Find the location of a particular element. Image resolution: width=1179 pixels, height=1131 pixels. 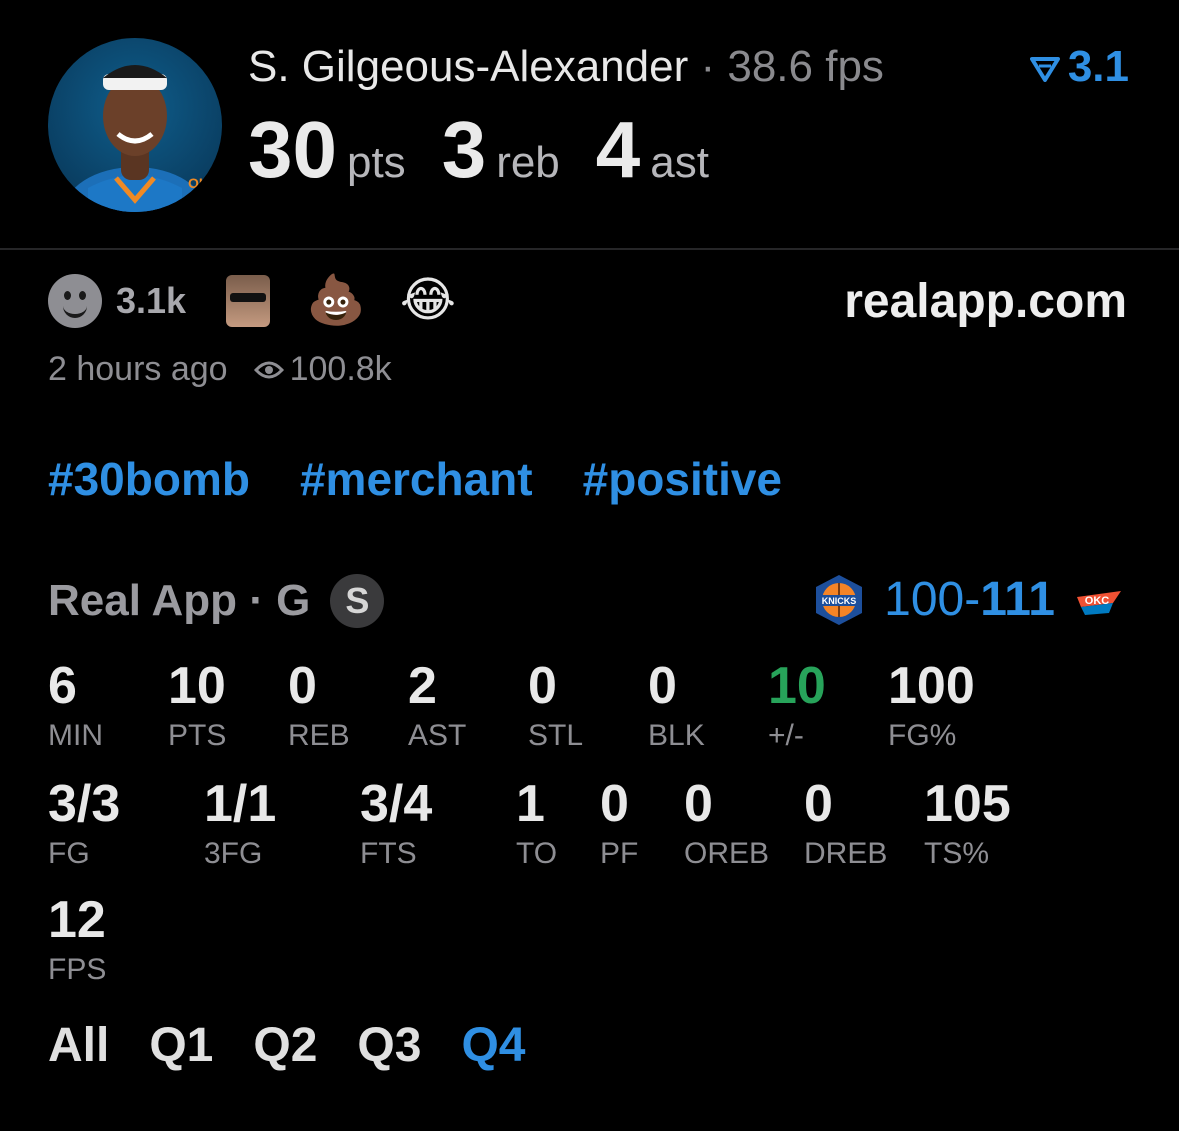

game-label: Real App · G S is located at coordinates (216, 601).